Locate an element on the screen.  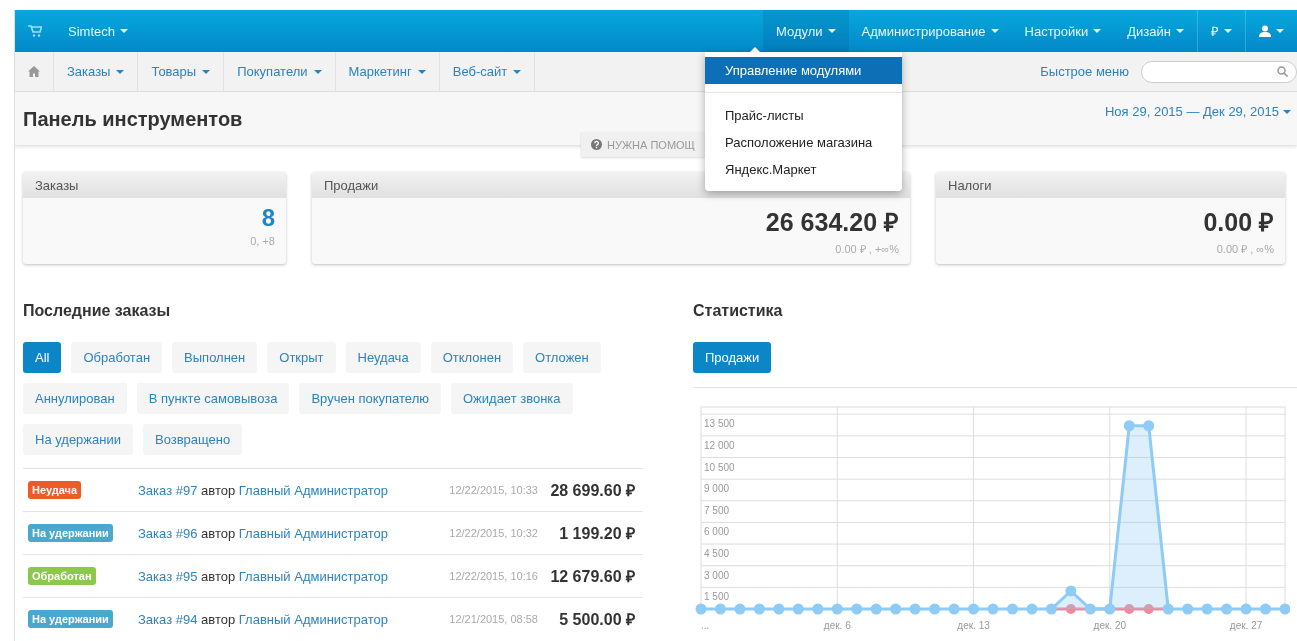
order-description: Заказ #94 автор Главный Администратор is located at coordinates (263, 619).